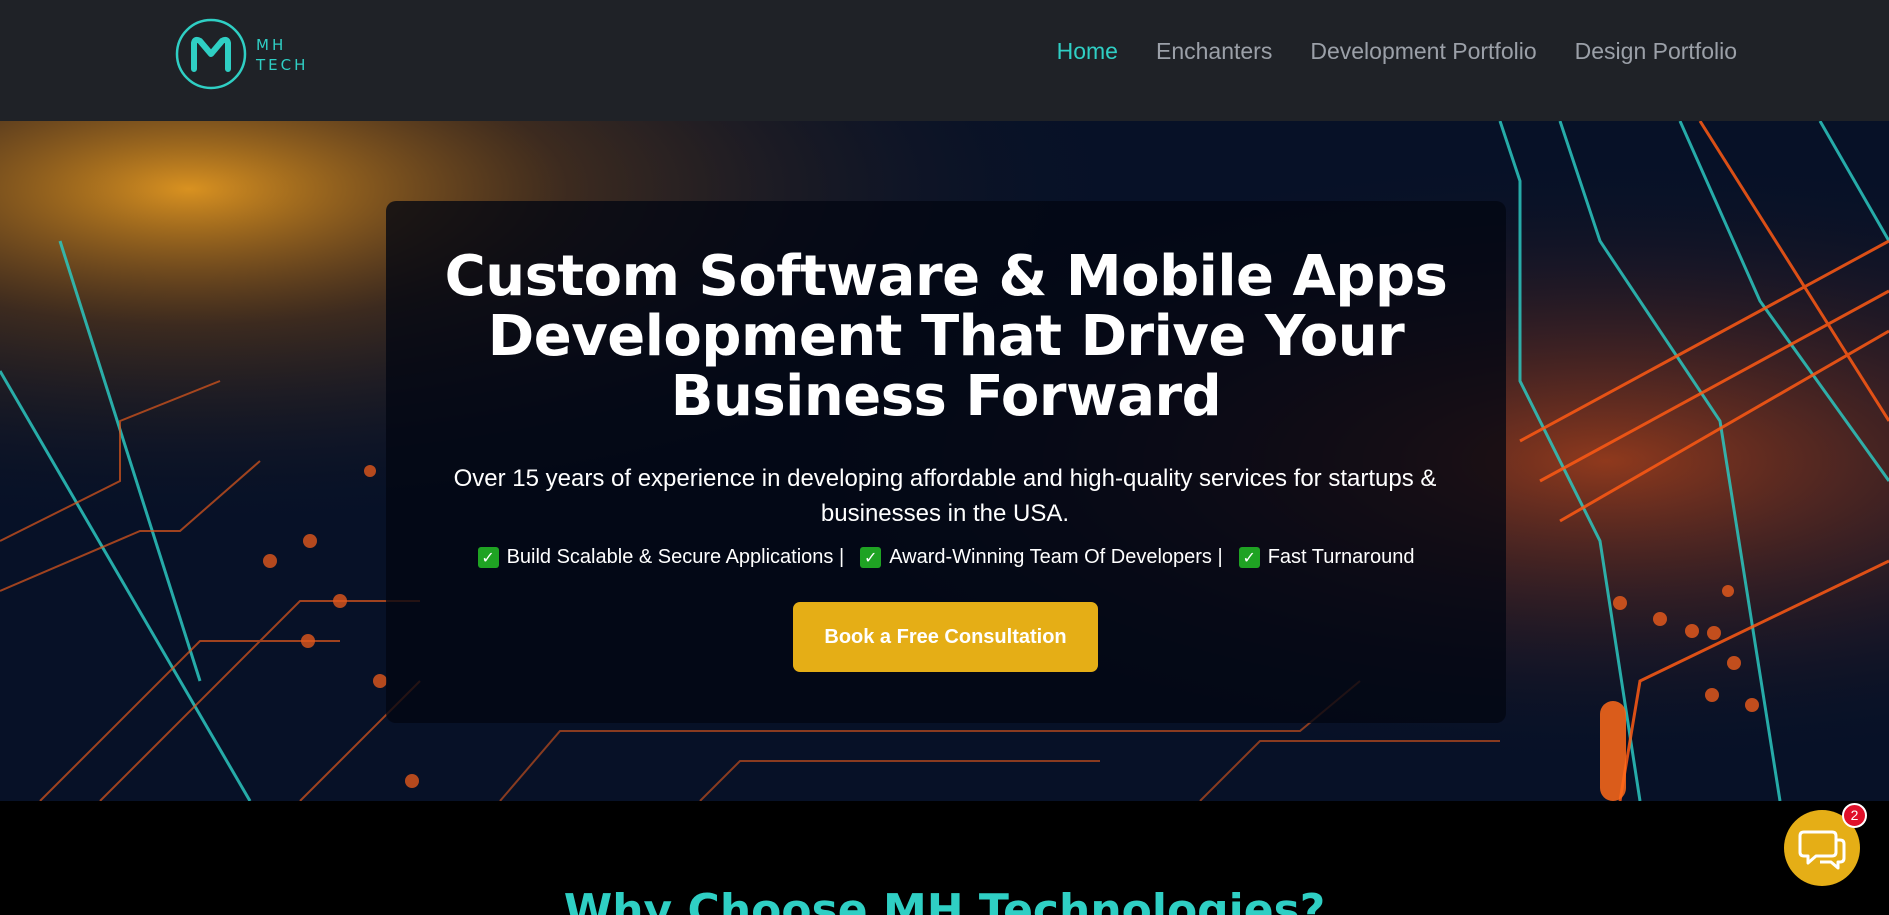 Image resolution: width=1889 pixels, height=915 pixels. What do you see at coordinates (271, 45) in the screenshot?
I see `logo-line-1: MH` at bounding box center [271, 45].